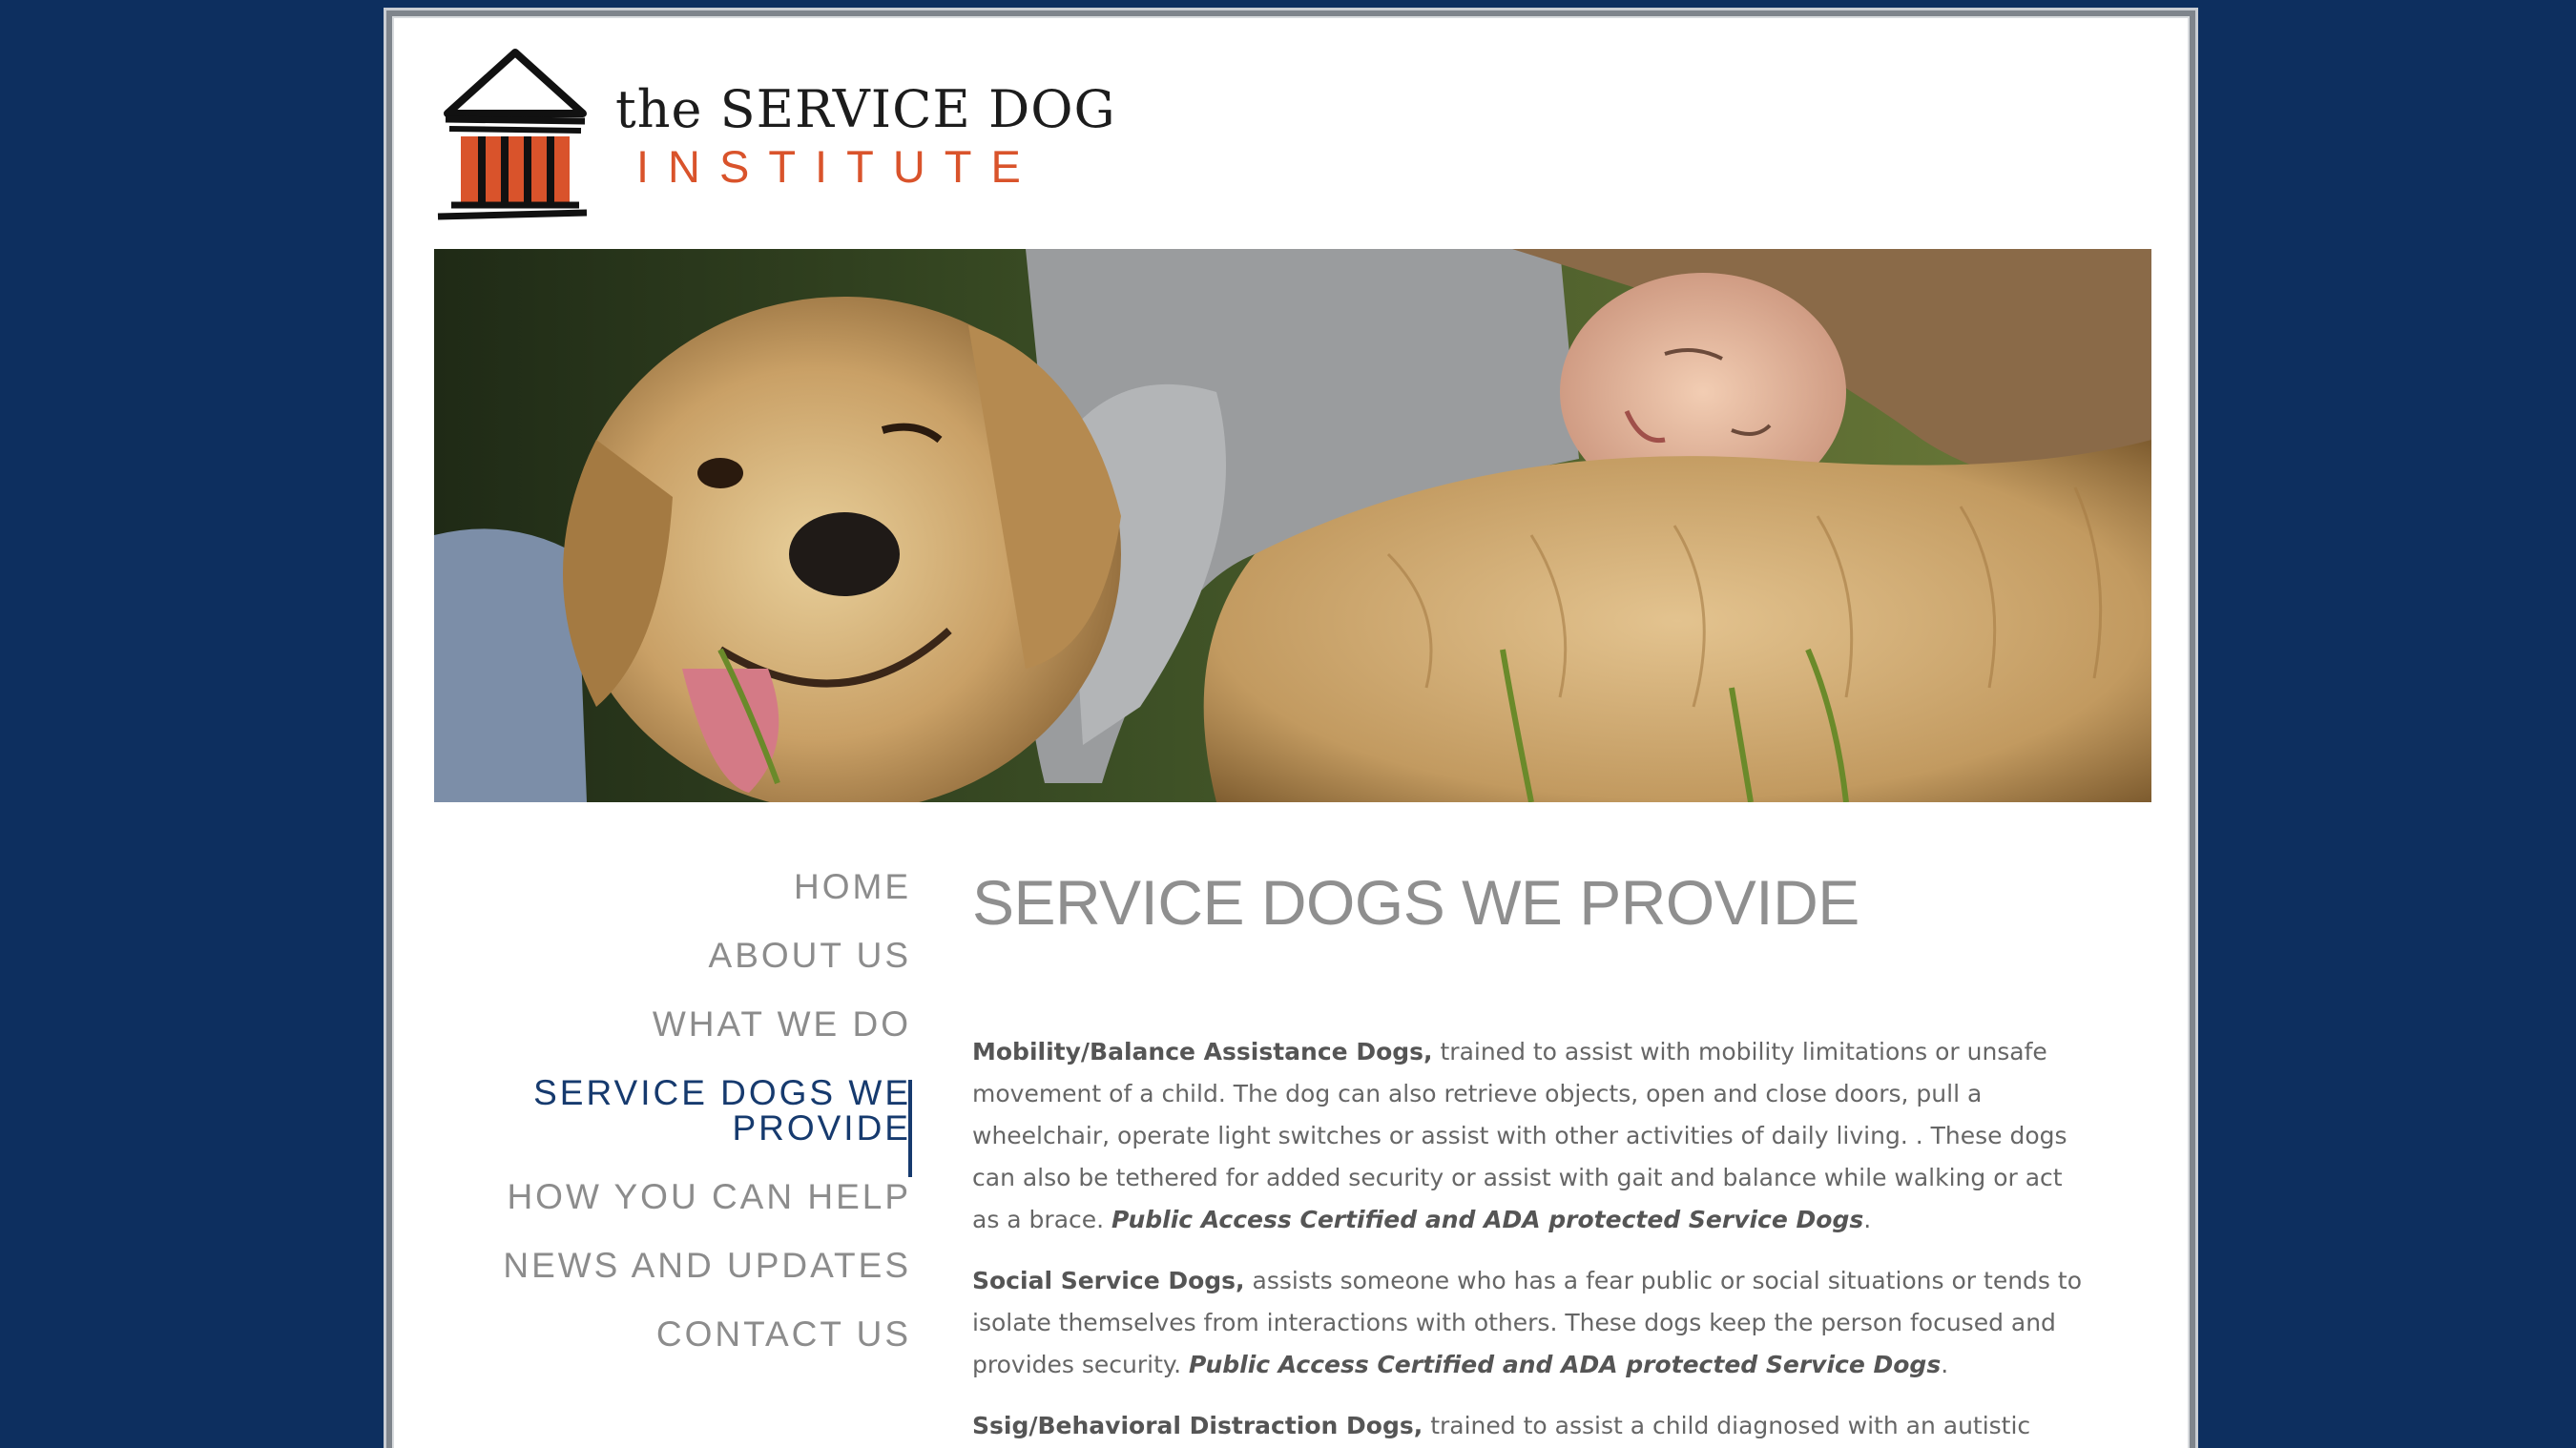 This screenshot has height=1448, width=2576. I want to click on paragraph-heading: Mobility/Balance Assistance Dogs,, so click(1202, 1051).